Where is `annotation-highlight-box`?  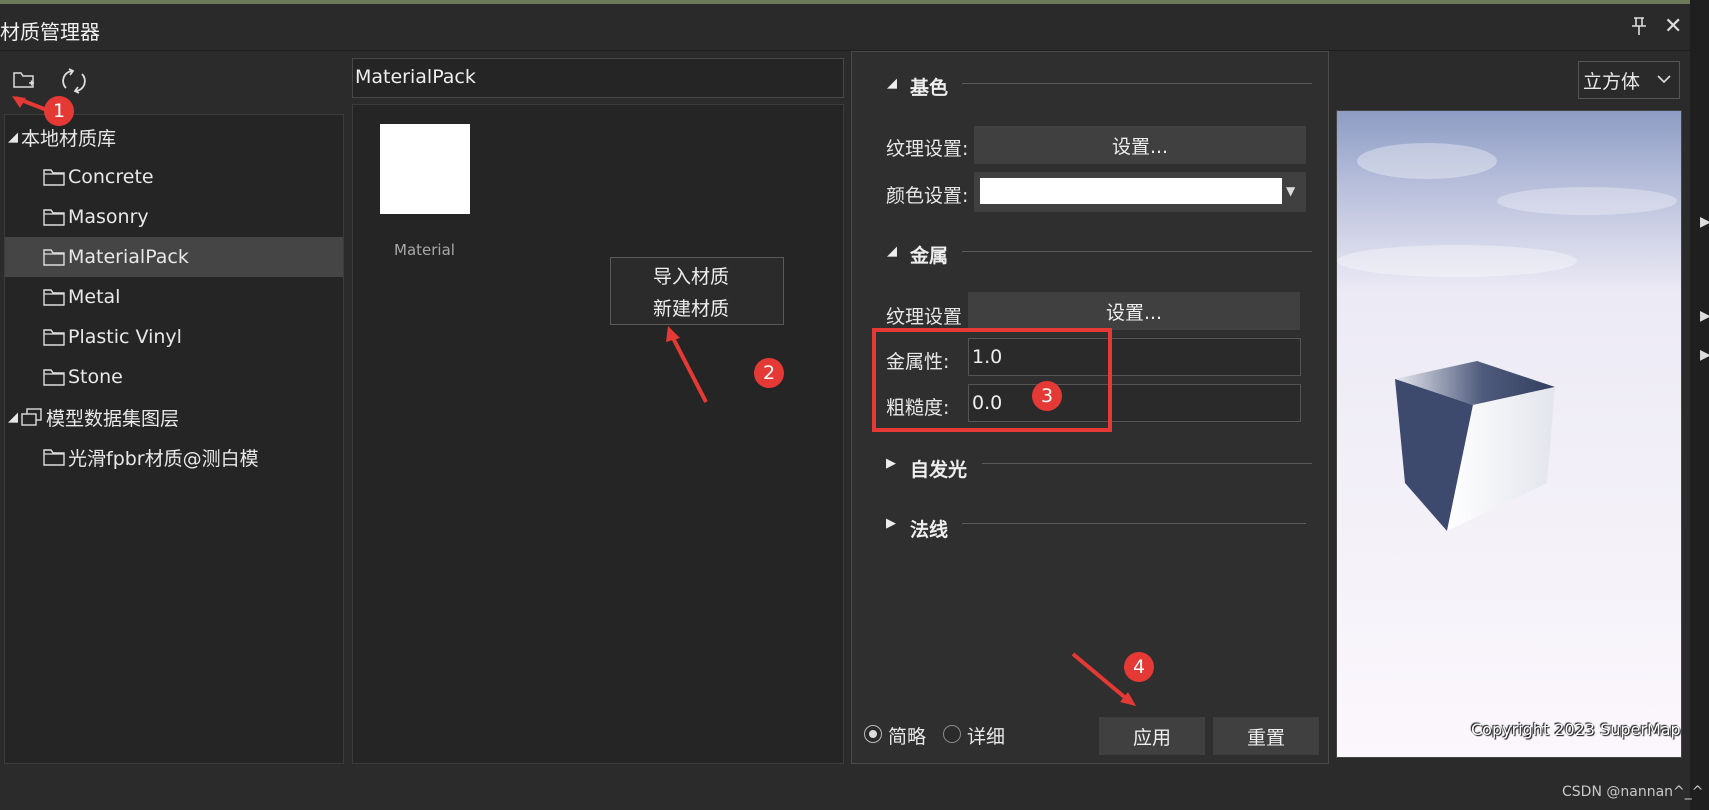 annotation-highlight-box is located at coordinates (992, 380).